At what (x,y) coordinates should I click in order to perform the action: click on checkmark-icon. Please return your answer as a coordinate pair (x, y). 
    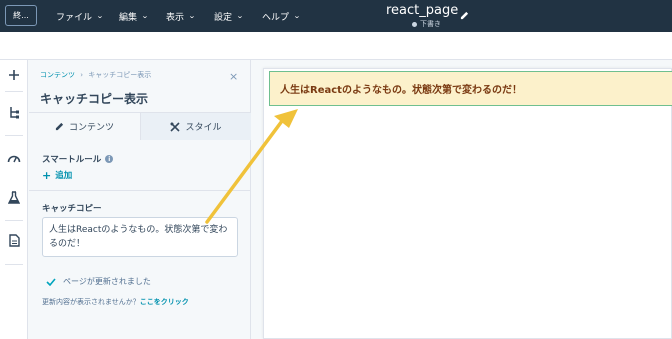
    Looking at the image, I should click on (51, 281).